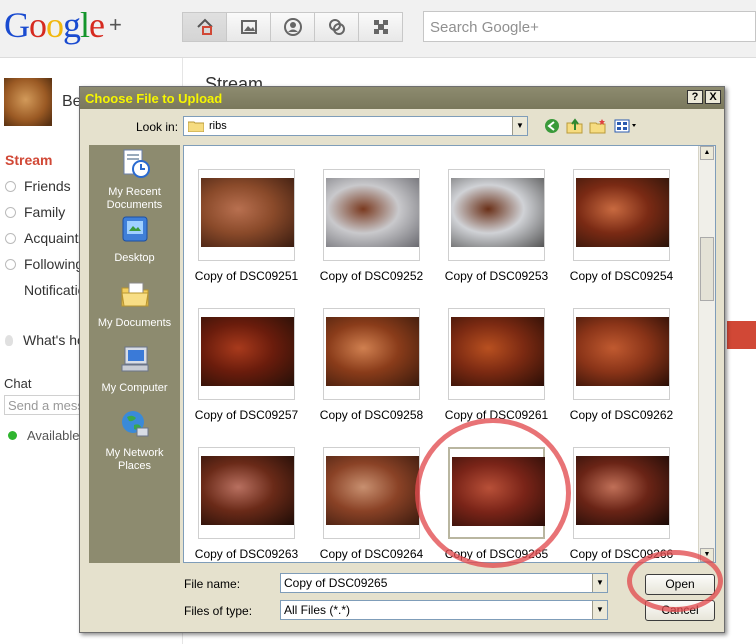 This screenshot has width=756, height=644. Describe the element at coordinates (713, 97) in the screenshot. I see `close-button: X` at that location.